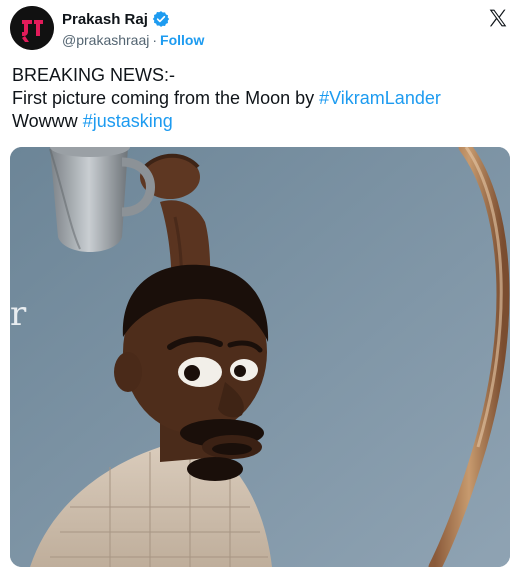 This screenshot has width=520, height=567. What do you see at coordinates (128, 121) in the screenshot?
I see `hashtag-justasking: #justasking` at bounding box center [128, 121].